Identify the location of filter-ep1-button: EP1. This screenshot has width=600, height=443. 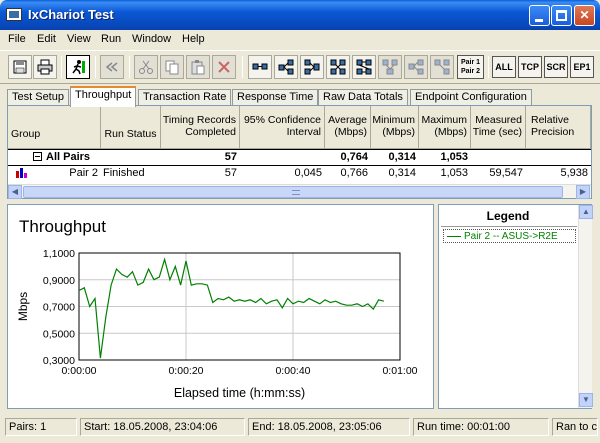
(582, 67).